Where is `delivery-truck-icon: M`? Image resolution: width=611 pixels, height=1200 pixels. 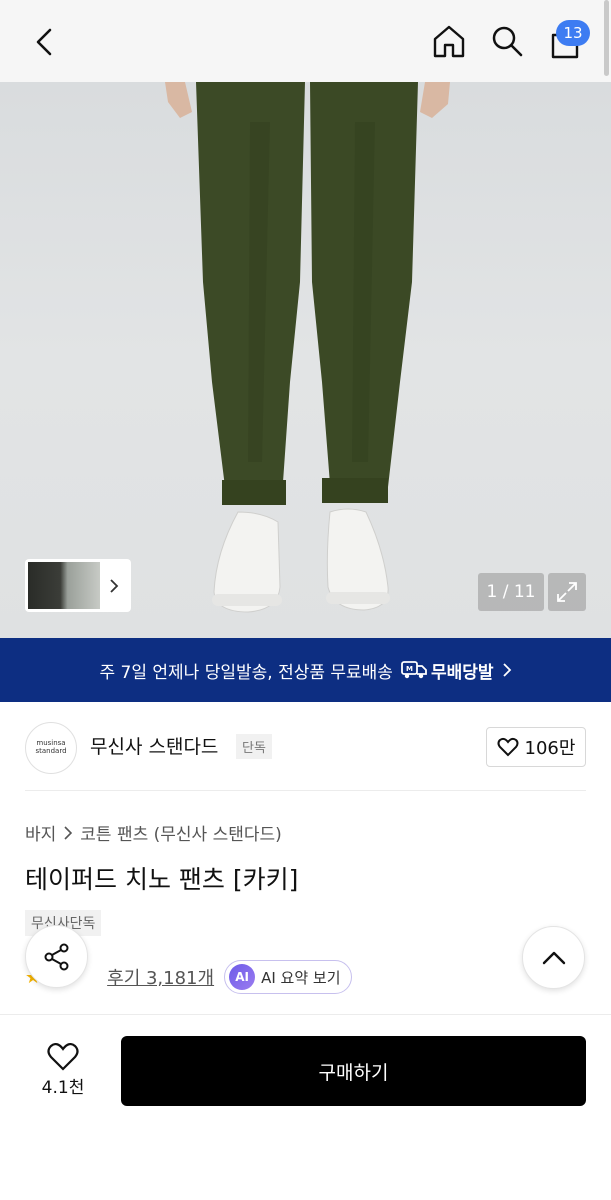 delivery-truck-icon: M is located at coordinates (414, 670).